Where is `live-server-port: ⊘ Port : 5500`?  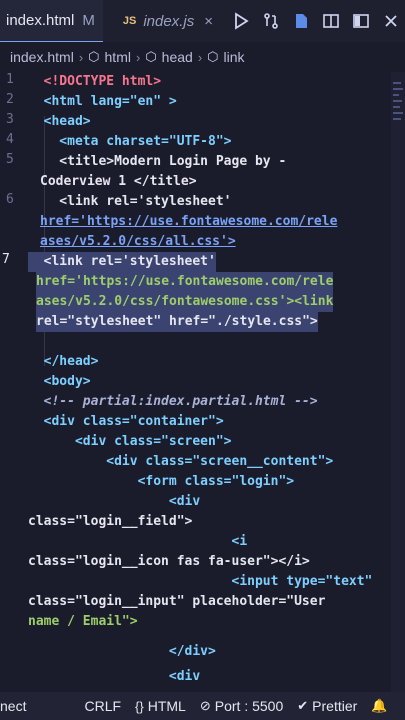 live-server-port: ⊘ Port : 5500 is located at coordinates (241, 706).